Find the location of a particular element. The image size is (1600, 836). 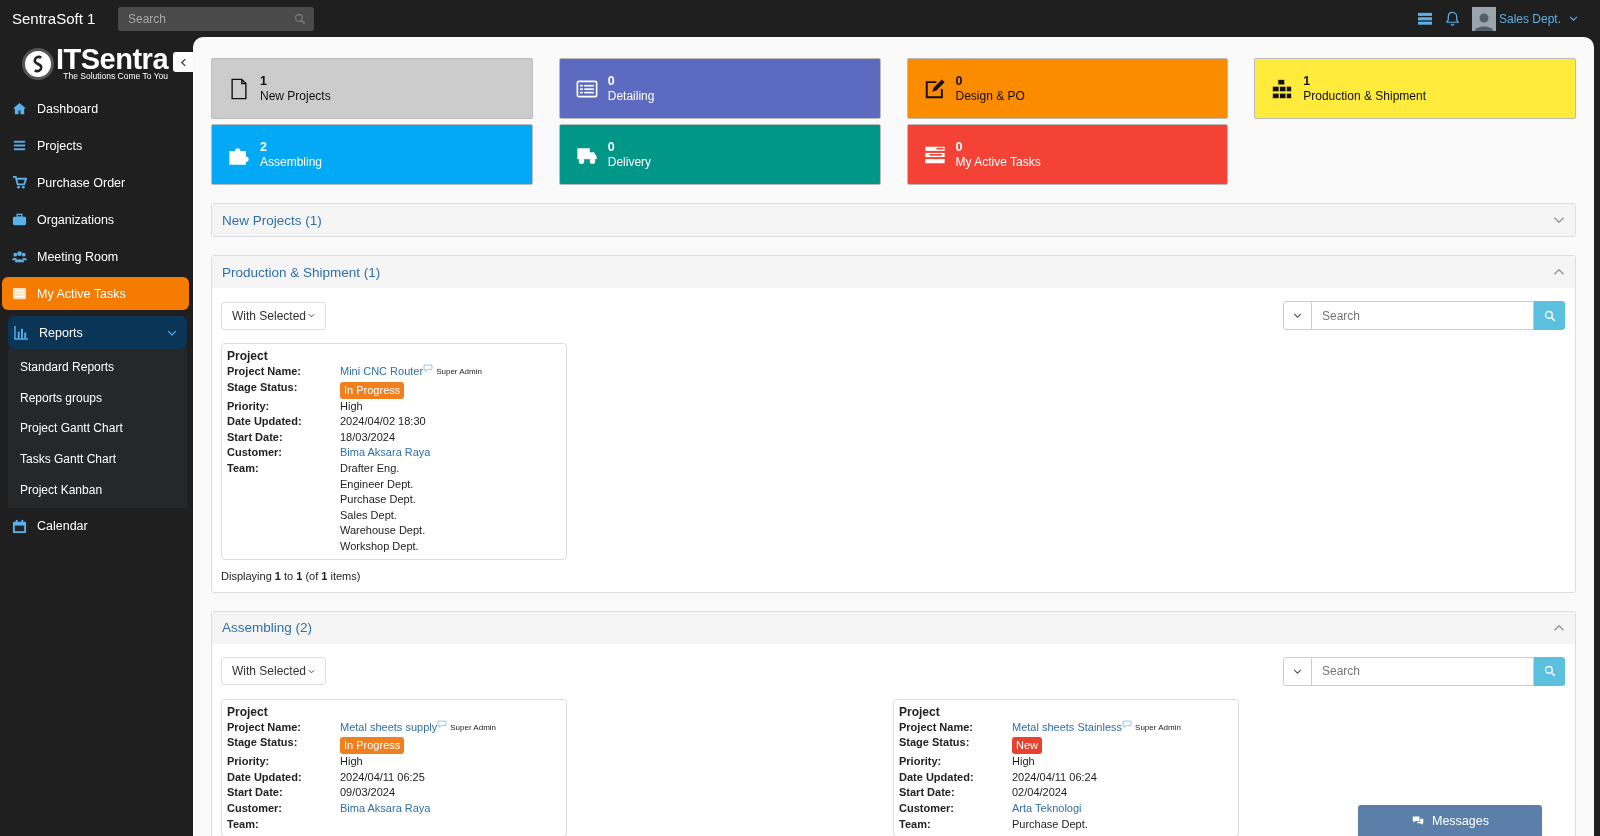

stat-tile: 1 New Projects is located at coordinates (372, 88).